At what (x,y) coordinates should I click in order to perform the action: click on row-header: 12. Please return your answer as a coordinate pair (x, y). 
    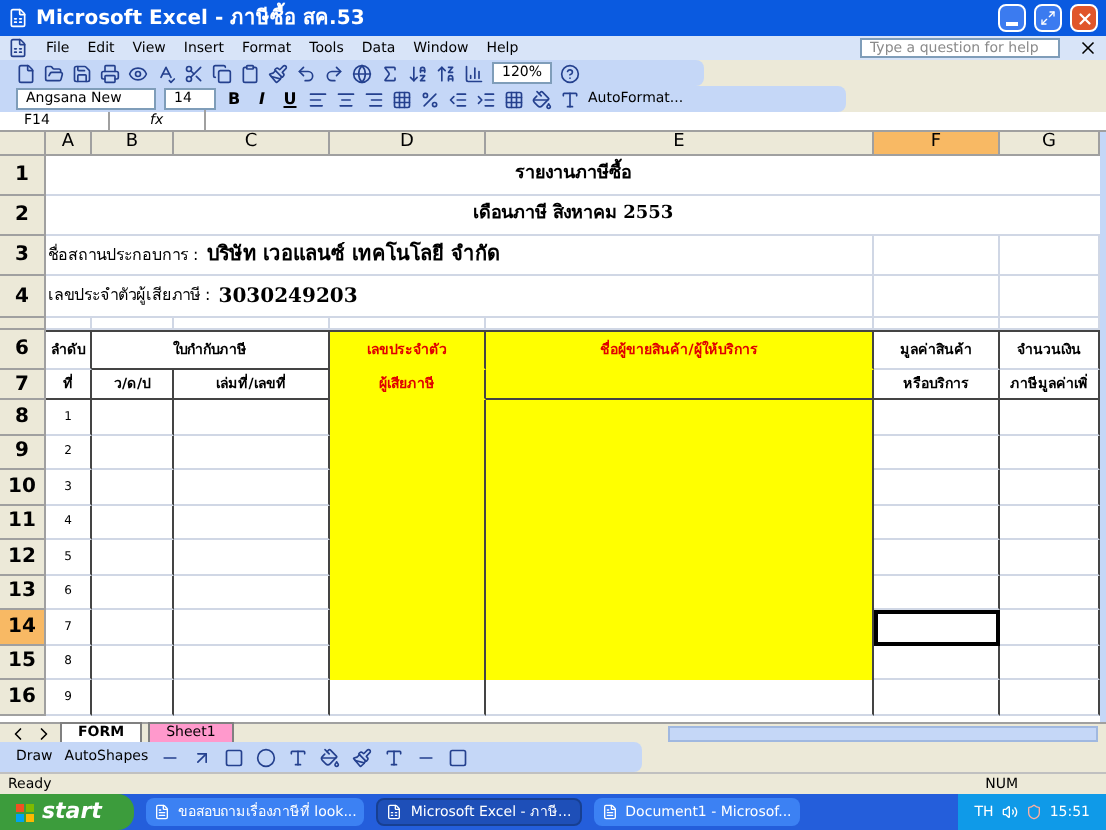
    Looking at the image, I should click on (23, 557).